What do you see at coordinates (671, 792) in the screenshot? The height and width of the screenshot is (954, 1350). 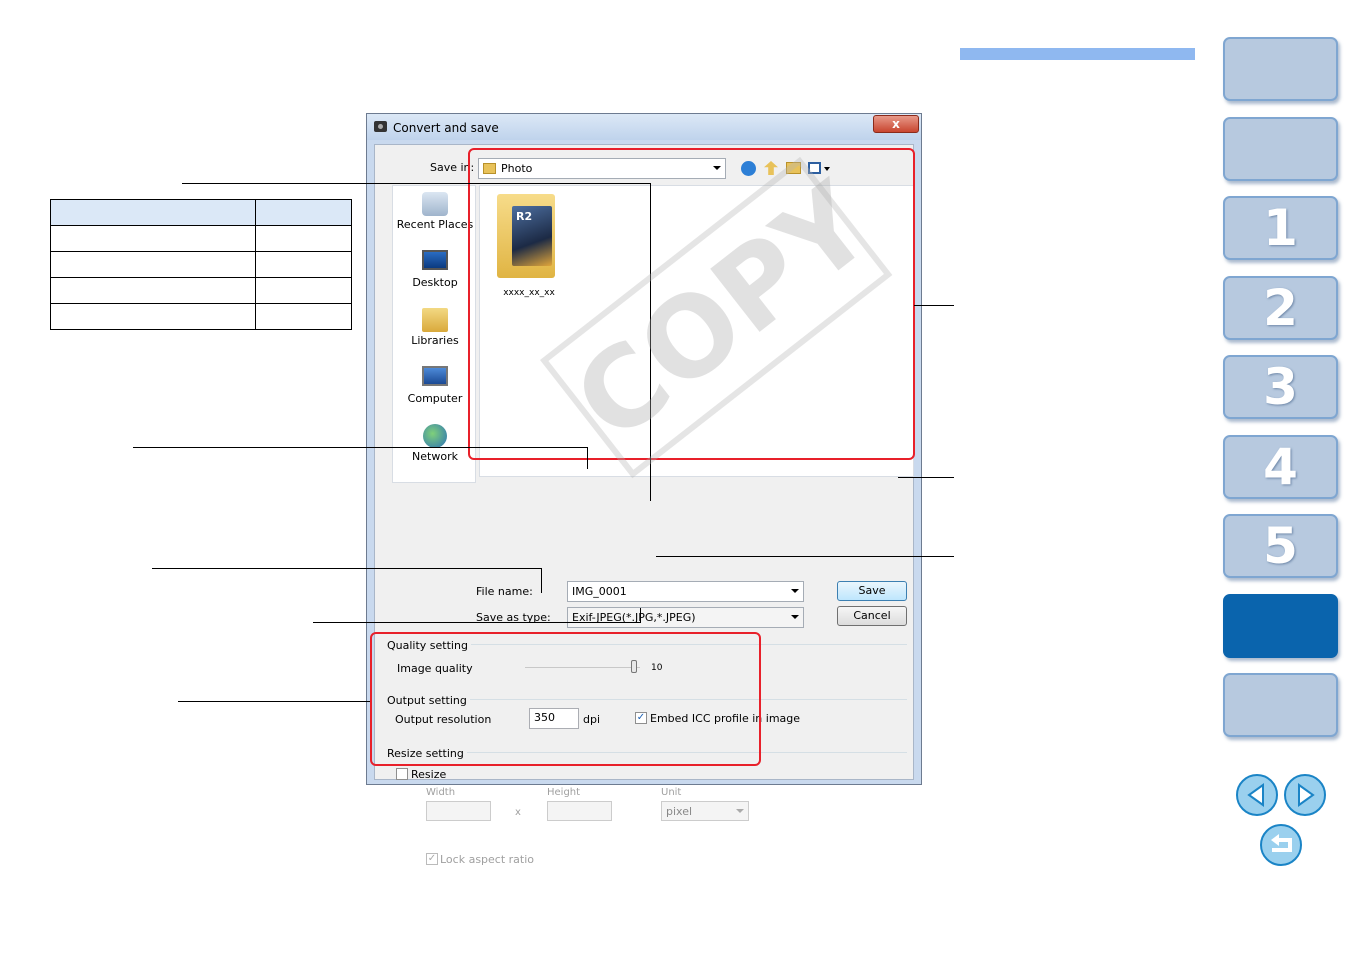 I see `unit-label: Unit` at bounding box center [671, 792].